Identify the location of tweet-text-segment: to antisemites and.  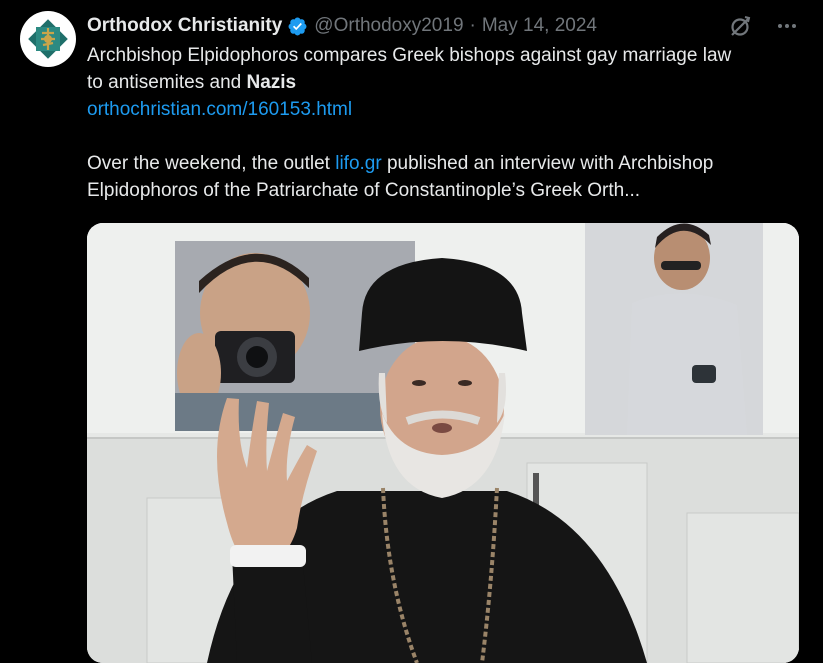
(167, 82).